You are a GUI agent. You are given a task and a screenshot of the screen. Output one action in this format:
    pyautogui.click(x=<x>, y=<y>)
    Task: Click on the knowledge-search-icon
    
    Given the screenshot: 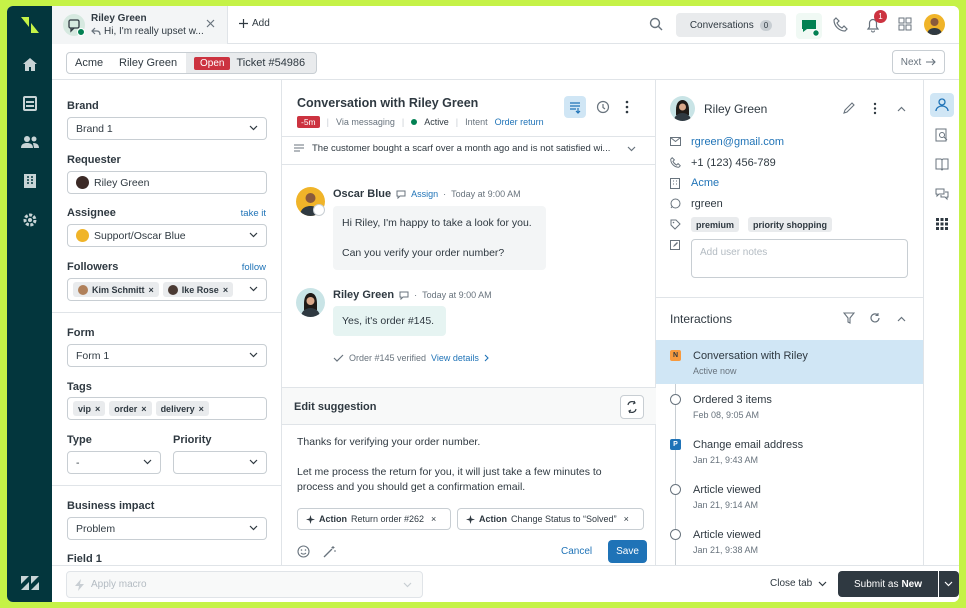 What is the action you would take?
    pyautogui.click(x=942, y=135)
    